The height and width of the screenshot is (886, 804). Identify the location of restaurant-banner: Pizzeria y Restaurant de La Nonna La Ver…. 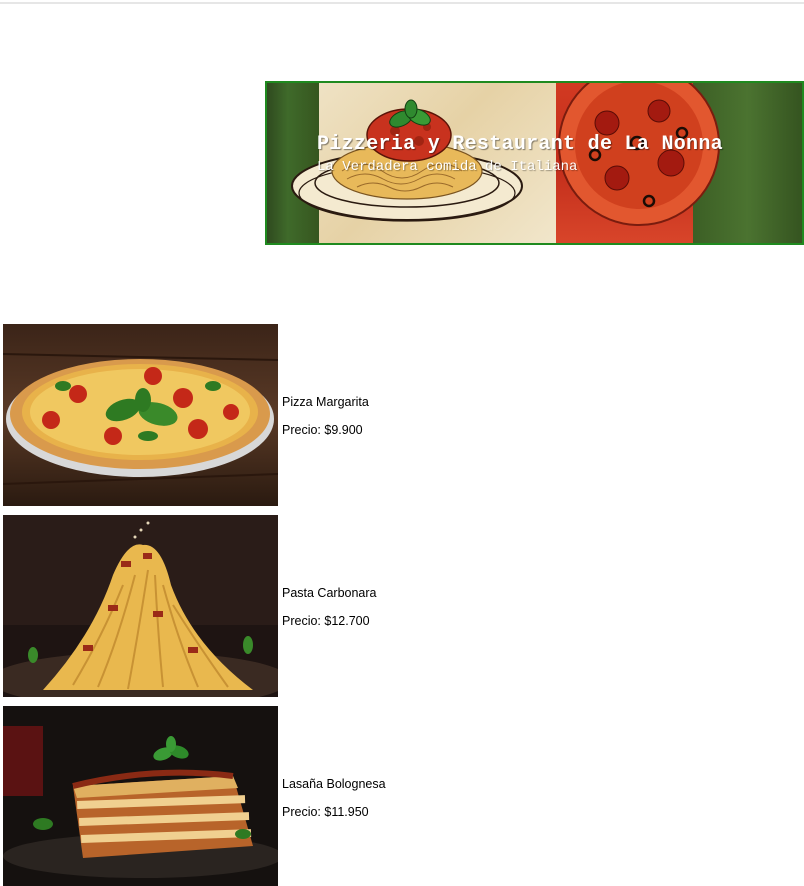
(534, 163).